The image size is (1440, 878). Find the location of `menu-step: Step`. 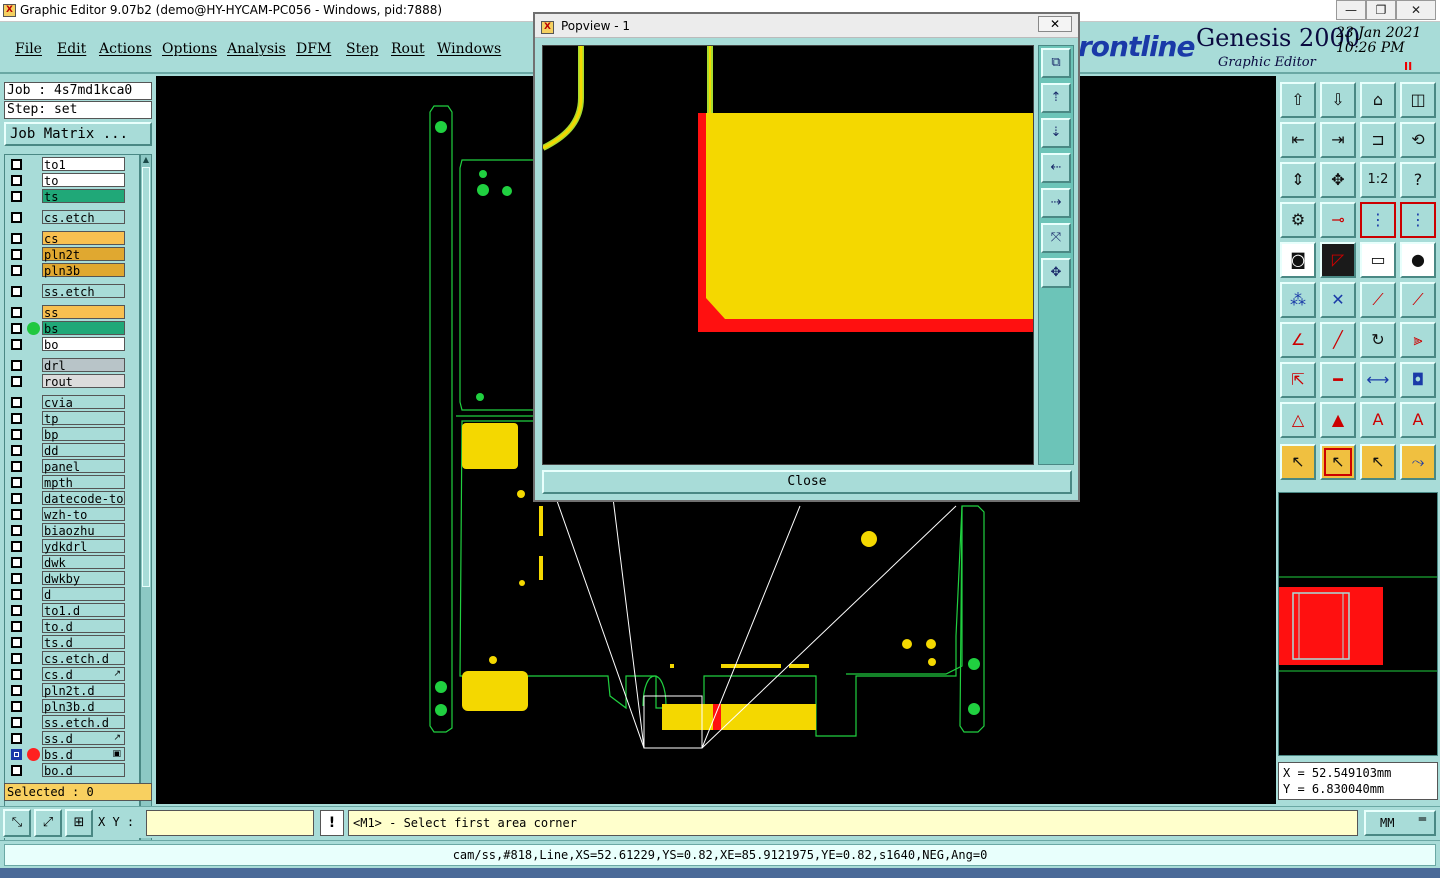

menu-step: Step is located at coordinates (362, 49).